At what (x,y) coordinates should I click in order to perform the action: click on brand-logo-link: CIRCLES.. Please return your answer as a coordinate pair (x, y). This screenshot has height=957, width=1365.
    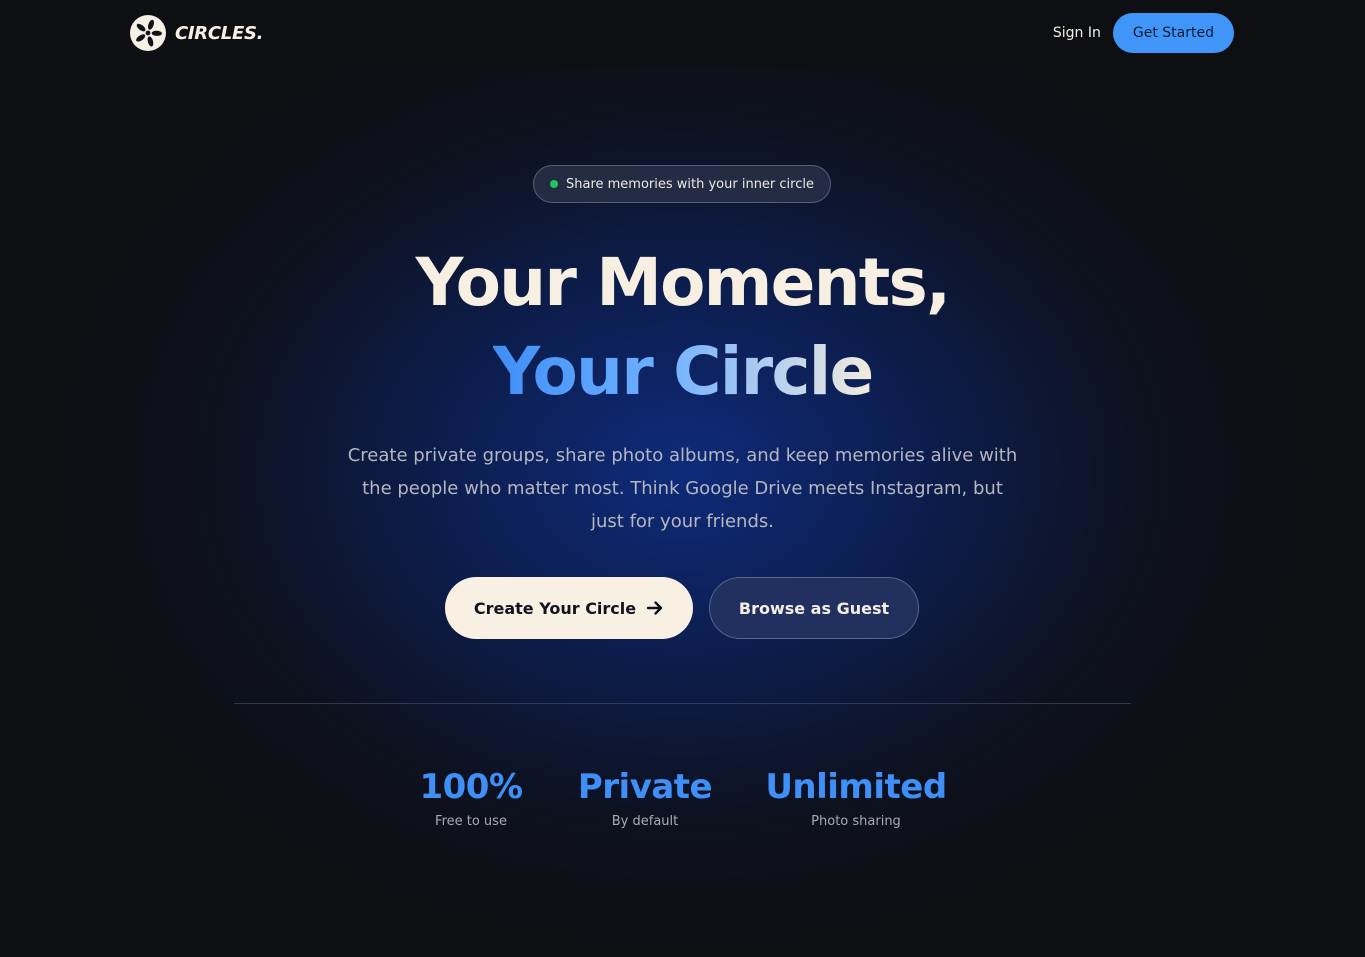
    Looking at the image, I should click on (196, 33).